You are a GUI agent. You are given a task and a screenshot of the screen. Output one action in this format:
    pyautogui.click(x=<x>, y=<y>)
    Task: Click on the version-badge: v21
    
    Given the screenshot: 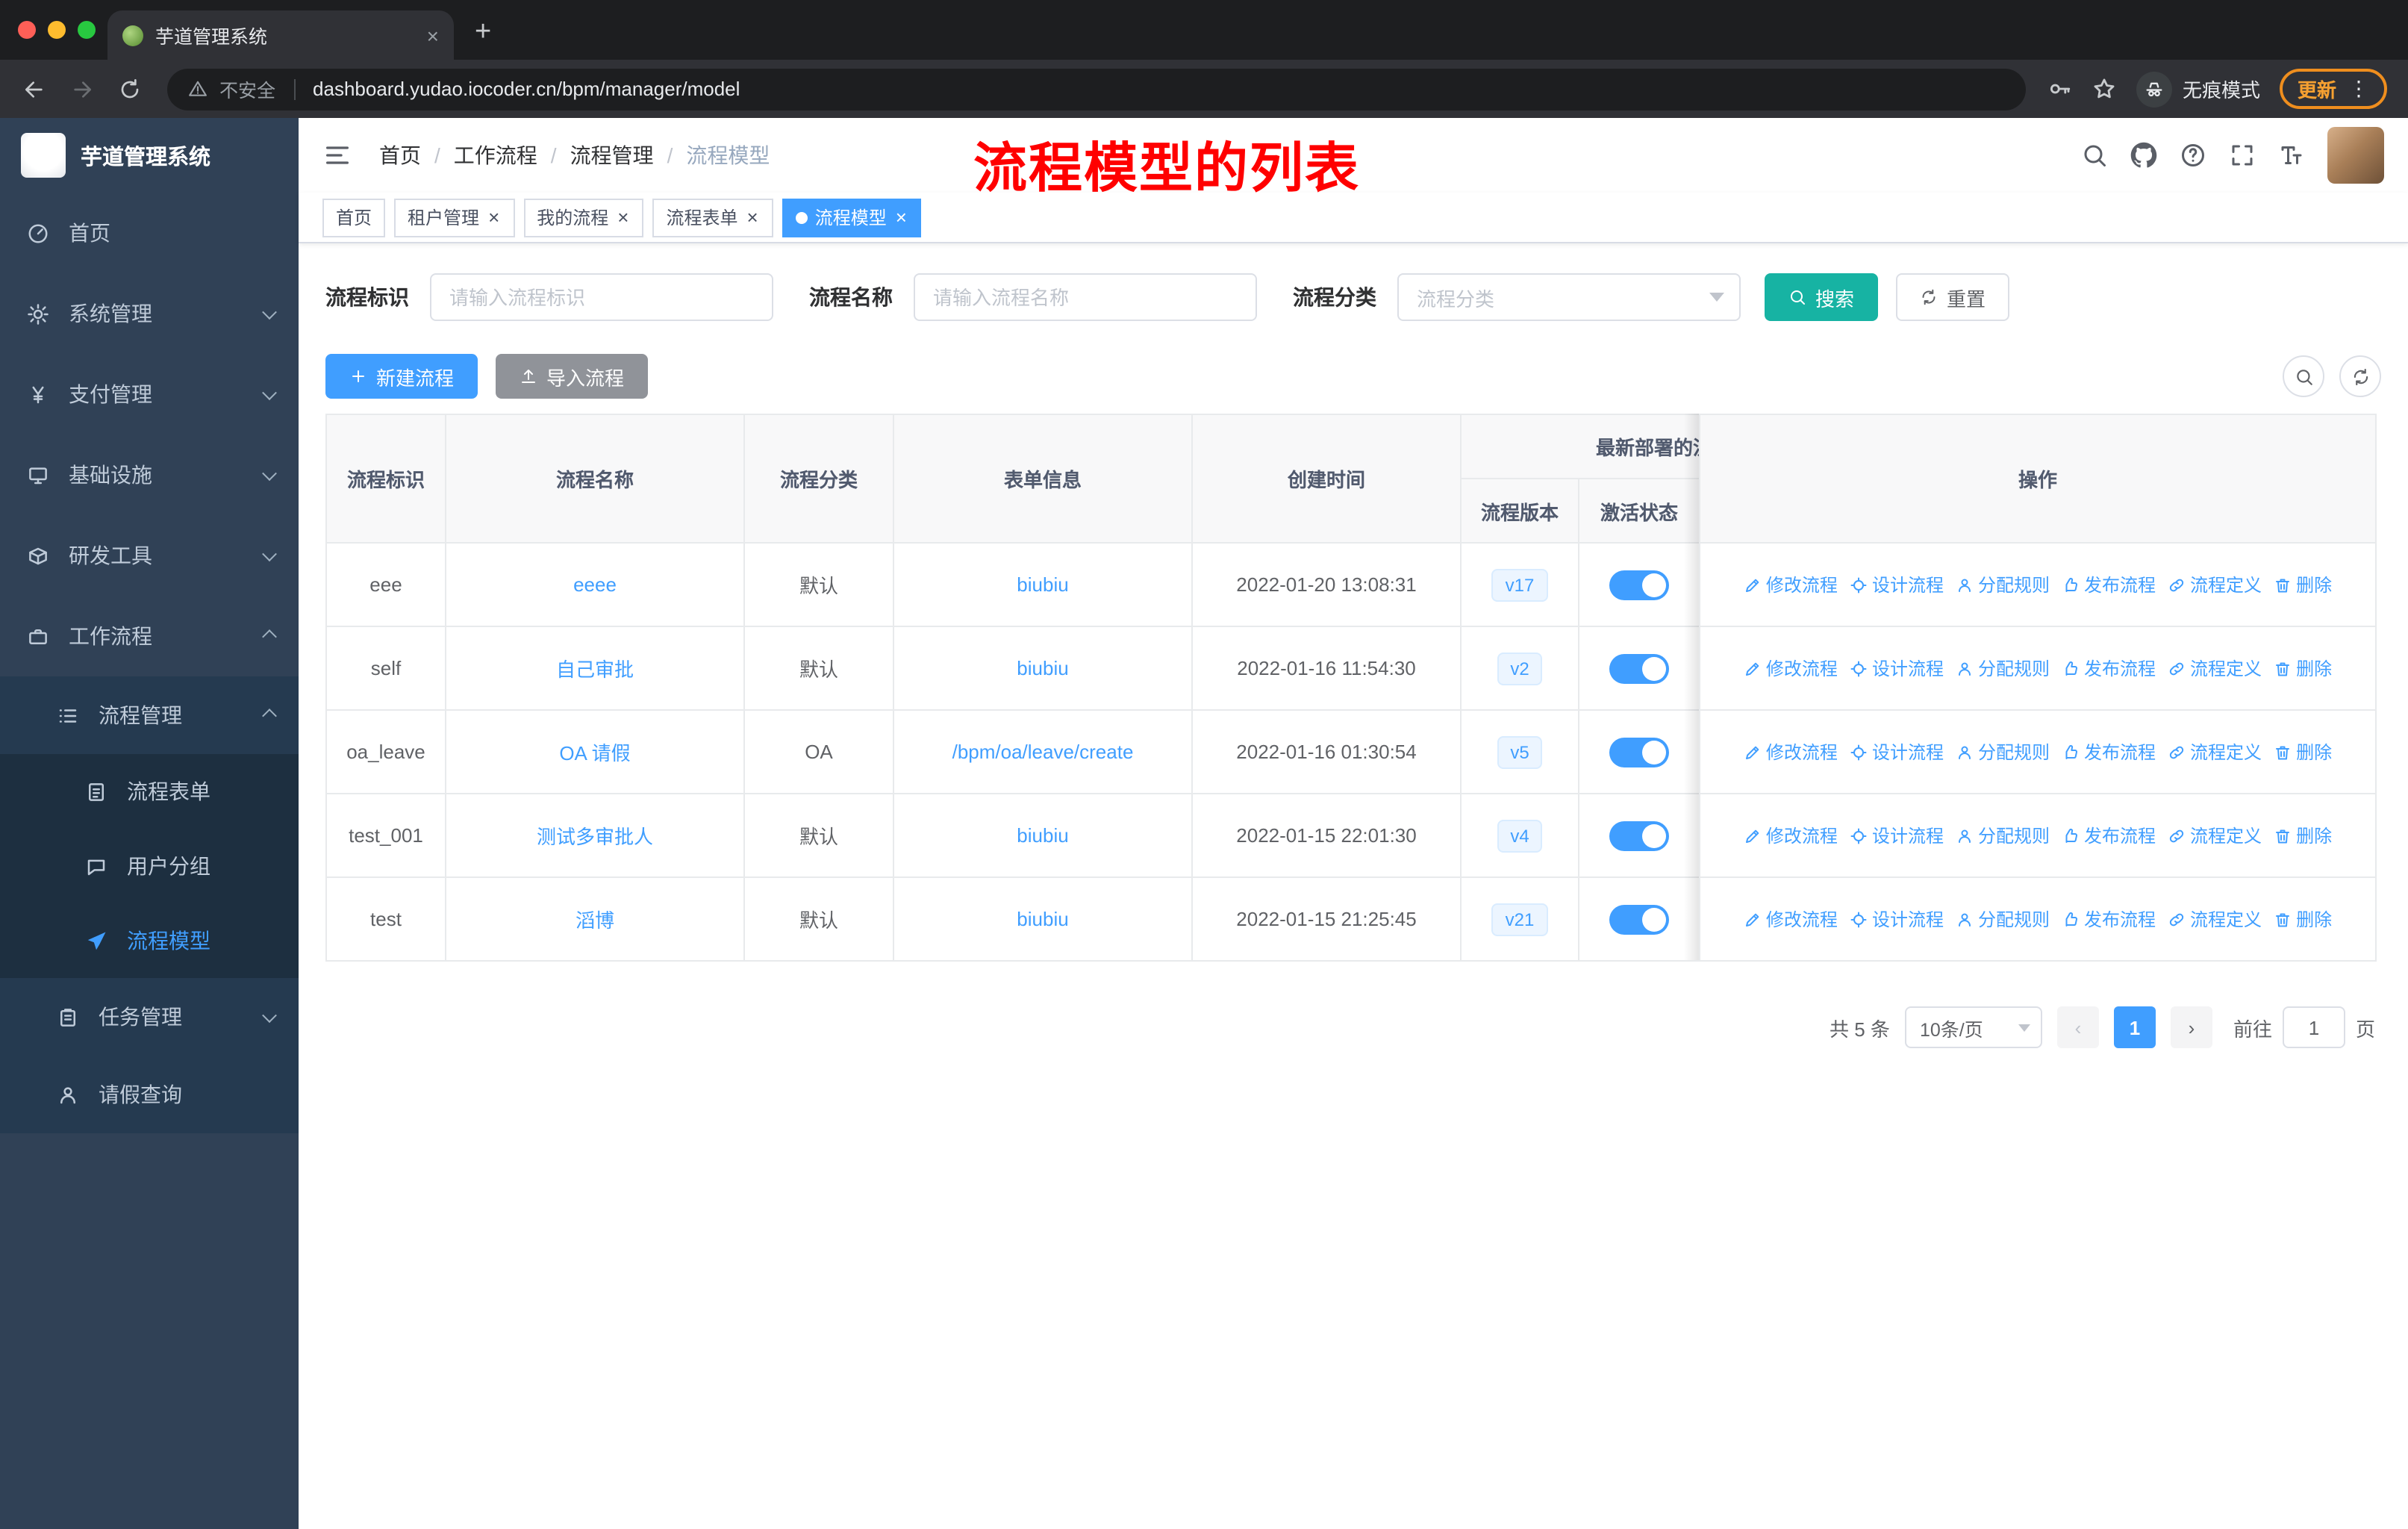 What is the action you would take?
    pyautogui.click(x=1519, y=919)
    